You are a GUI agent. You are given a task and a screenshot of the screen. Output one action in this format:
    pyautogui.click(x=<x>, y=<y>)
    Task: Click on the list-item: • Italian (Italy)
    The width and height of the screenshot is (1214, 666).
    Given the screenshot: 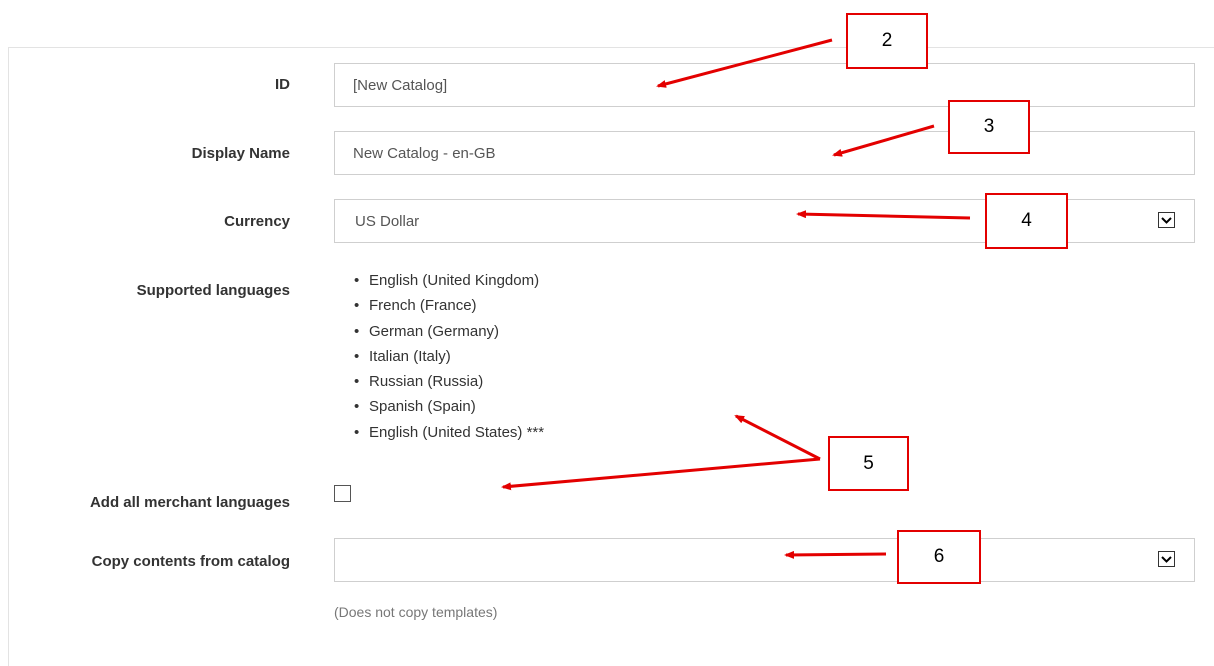 What is the action you would take?
    pyautogui.click(x=402, y=356)
    